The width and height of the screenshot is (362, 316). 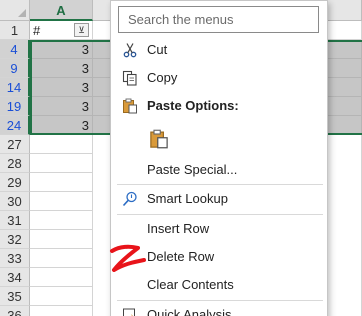 I want to click on menu-item-label: Copy, so click(x=162, y=77).